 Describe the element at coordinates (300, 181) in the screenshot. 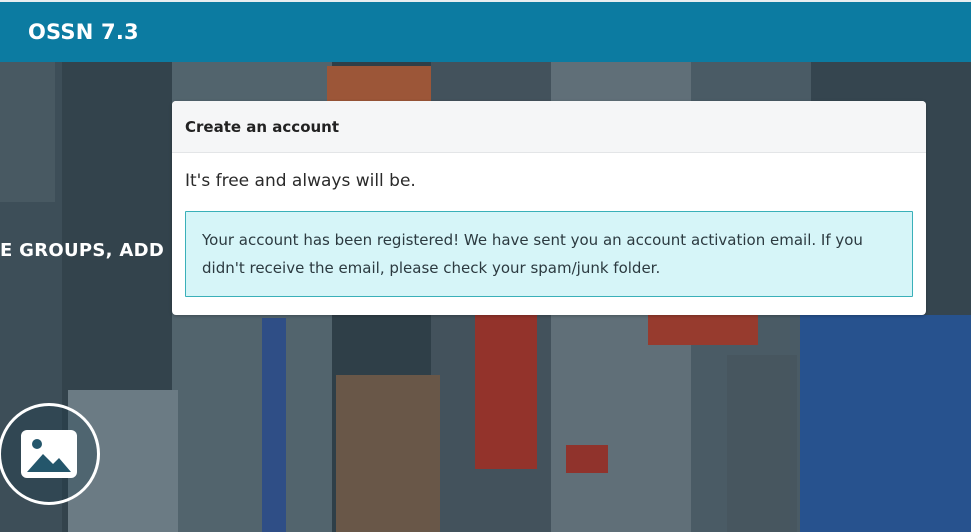

I see `card-subtitle: It's free and always will be.` at that location.